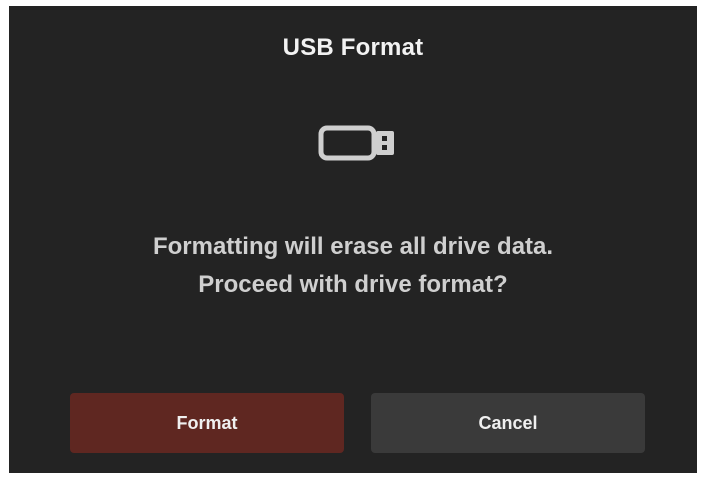 The width and height of the screenshot is (705, 479). I want to click on dialog-title: USB Format, so click(353, 47).